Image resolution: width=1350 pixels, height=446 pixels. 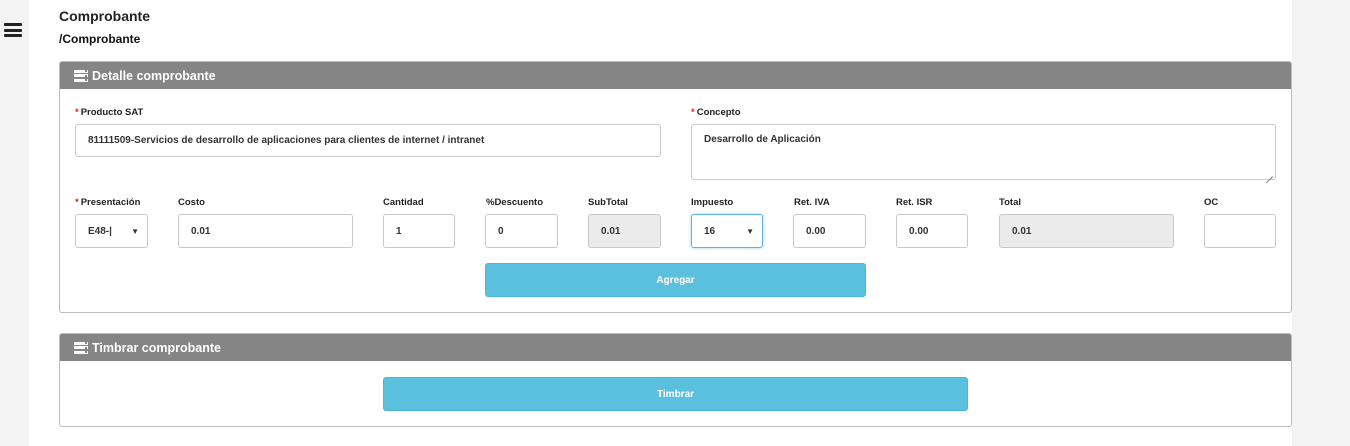 What do you see at coordinates (13, 30) in the screenshot?
I see `hamburger-menu-icon` at bounding box center [13, 30].